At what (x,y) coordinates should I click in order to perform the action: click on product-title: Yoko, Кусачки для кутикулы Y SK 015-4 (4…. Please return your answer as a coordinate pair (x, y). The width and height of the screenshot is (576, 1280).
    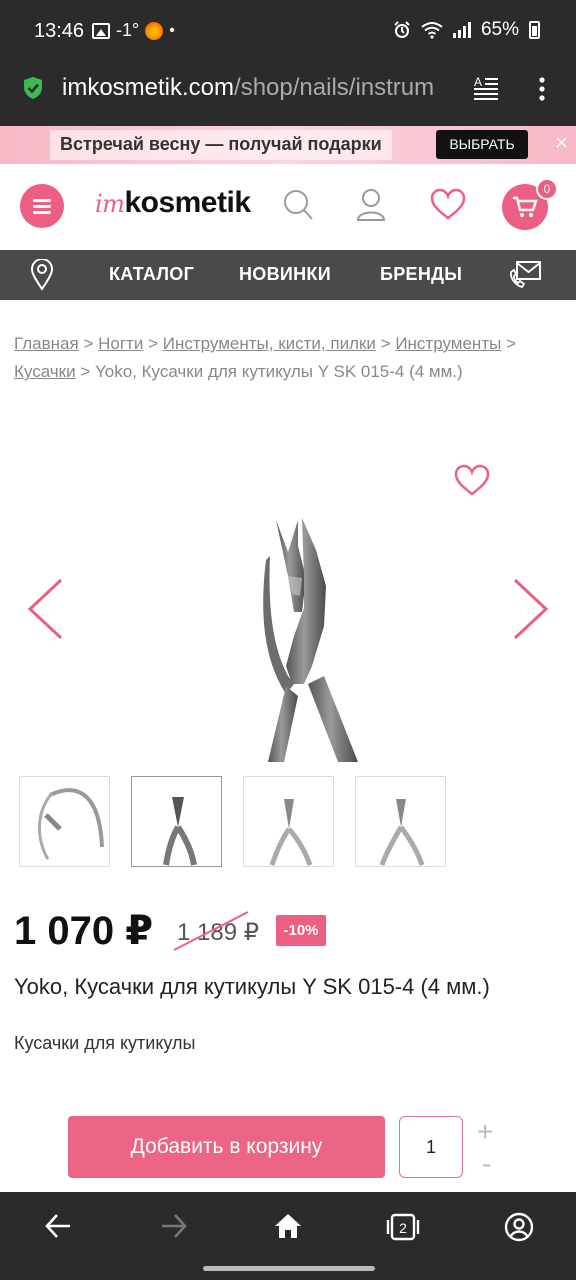
    Looking at the image, I should click on (252, 986).